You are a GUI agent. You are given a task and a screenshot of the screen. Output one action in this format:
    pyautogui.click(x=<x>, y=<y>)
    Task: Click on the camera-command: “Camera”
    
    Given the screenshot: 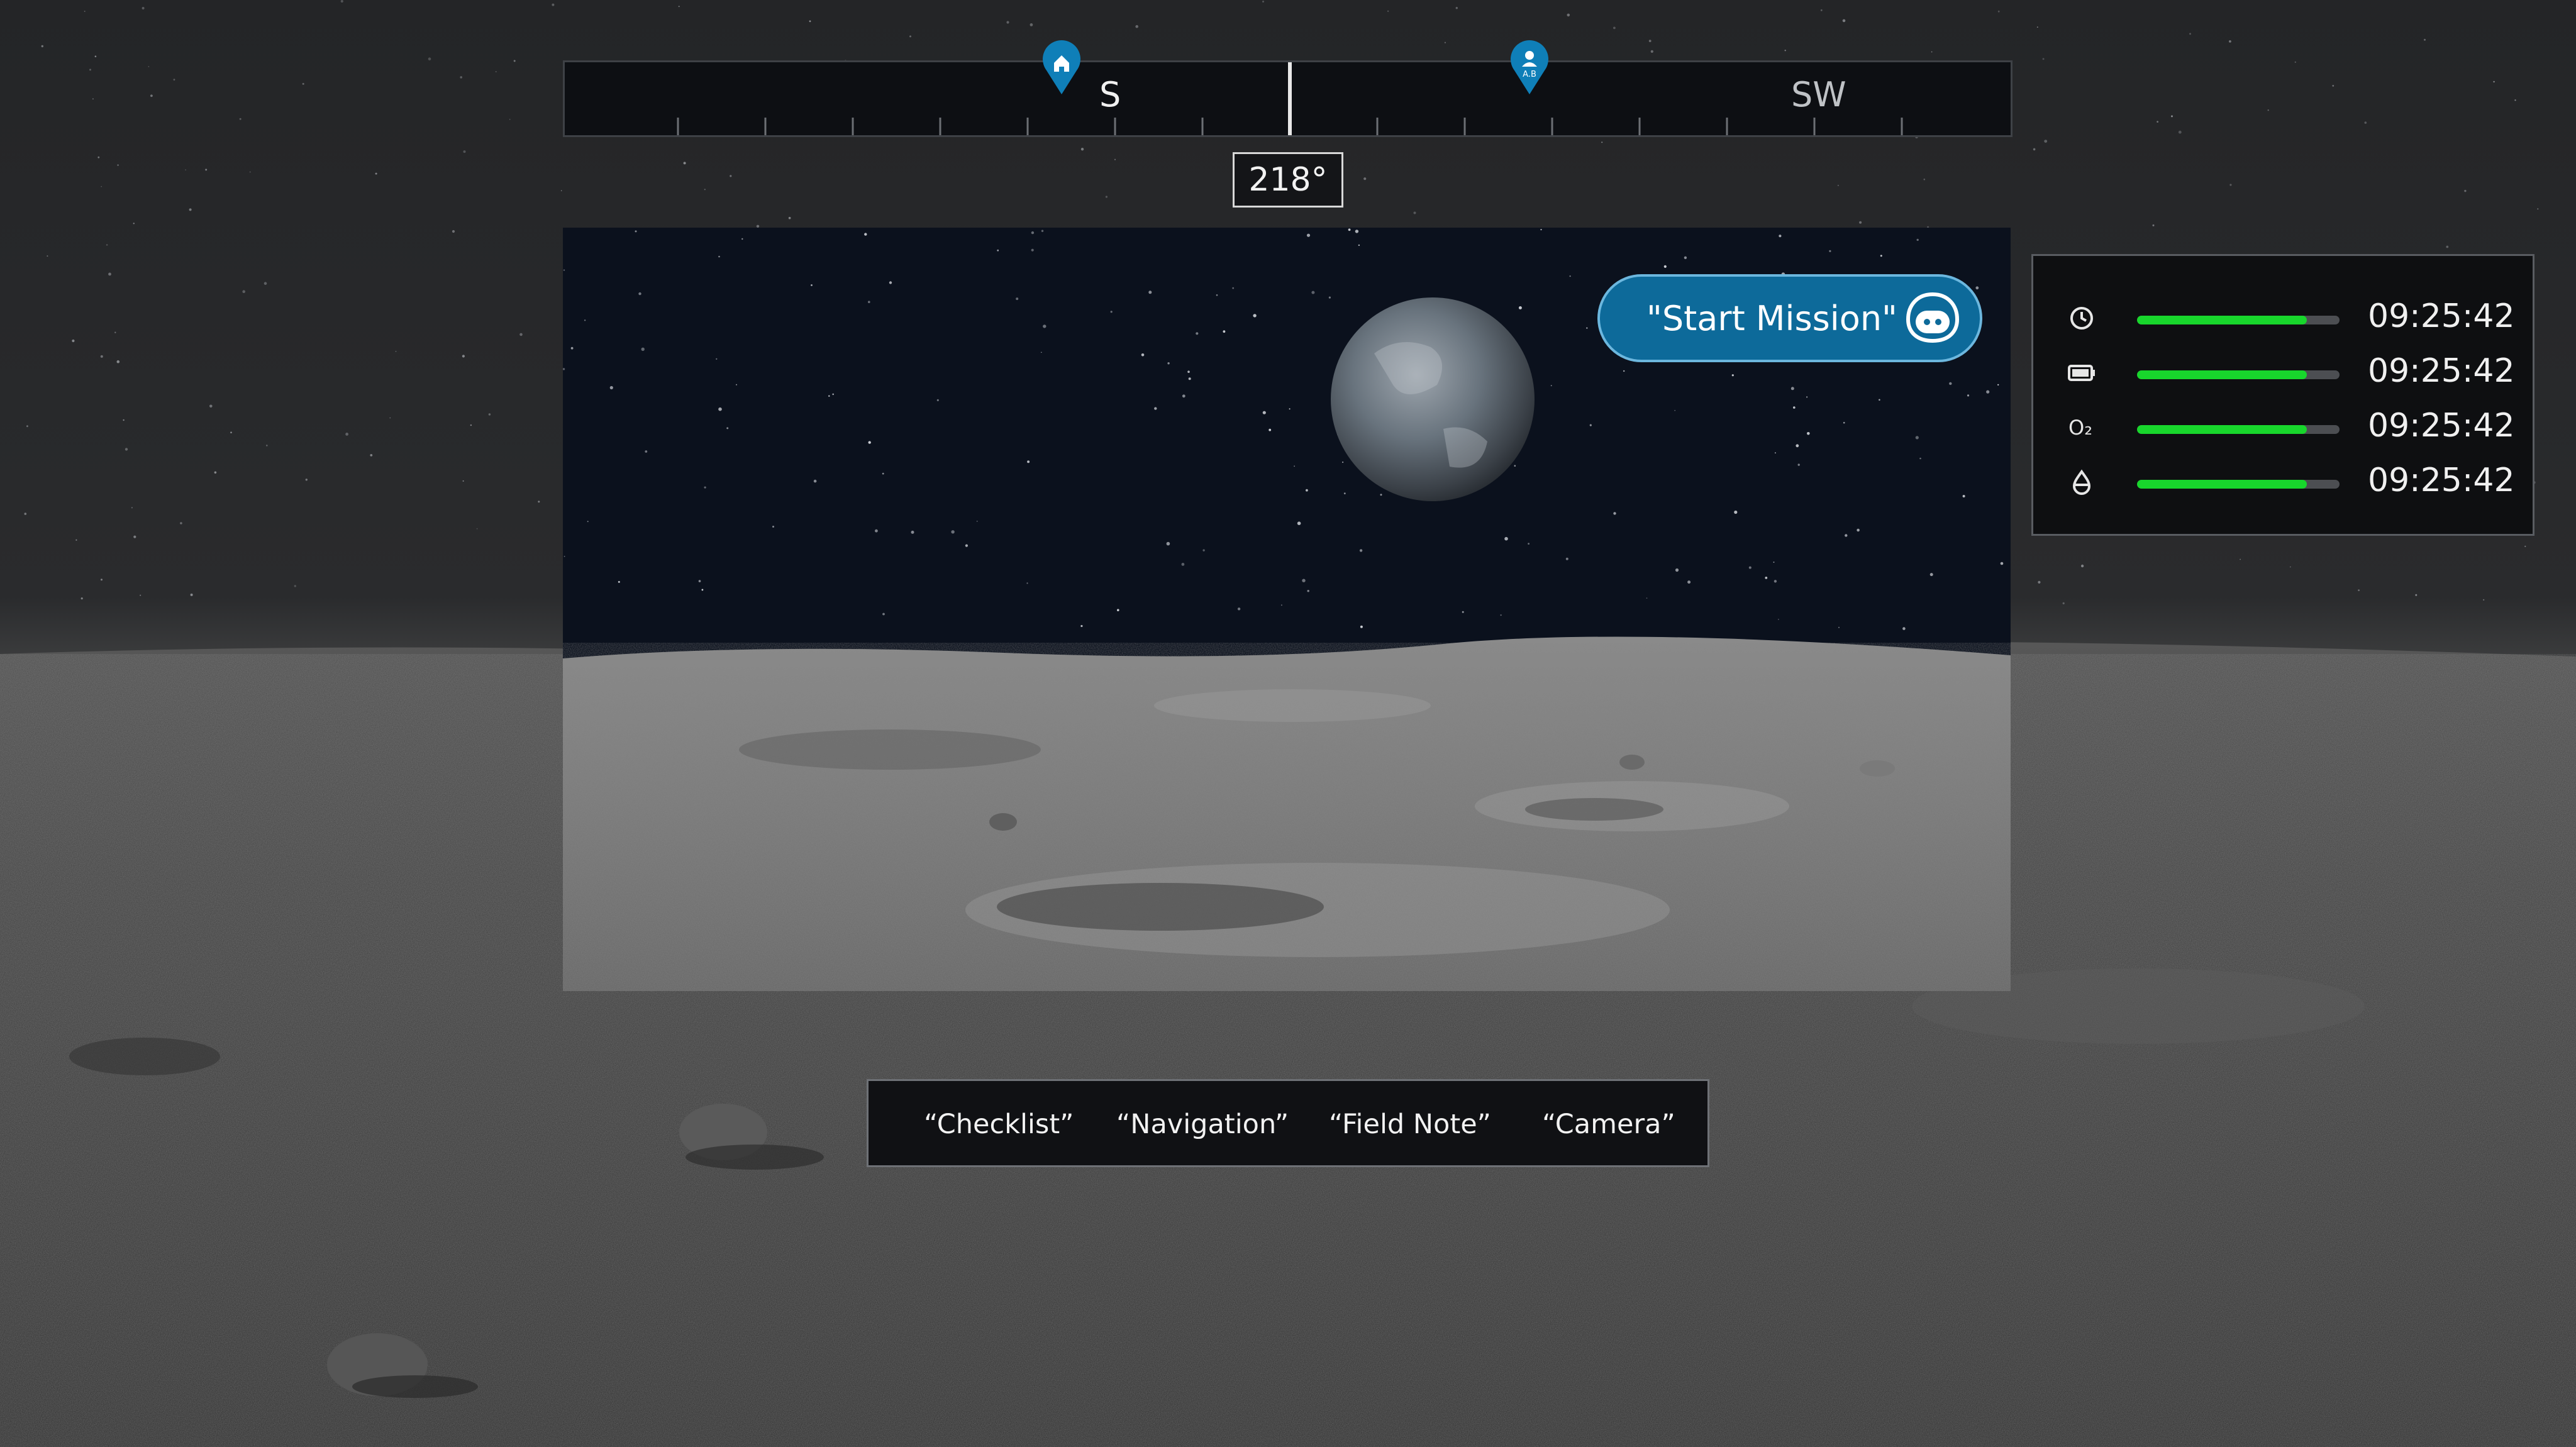 What is the action you would take?
    pyautogui.click(x=1608, y=1124)
    